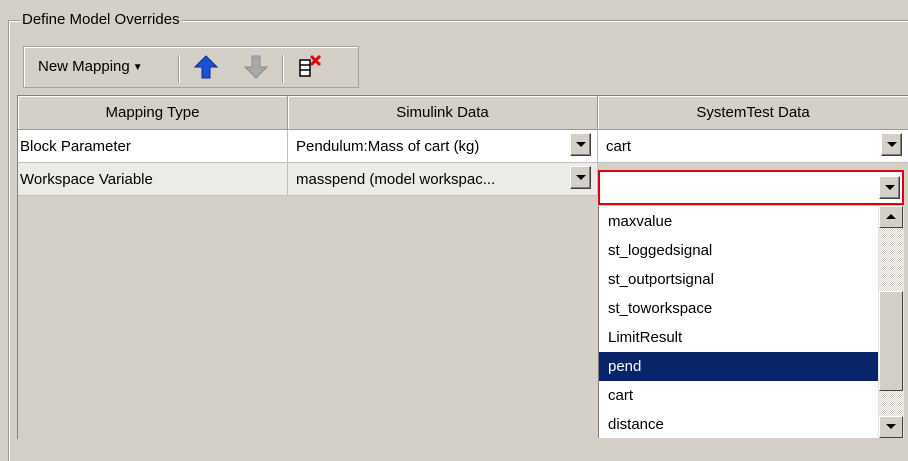 This screenshot has height=461, width=908. What do you see at coordinates (443, 113) in the screenshot?
I see `column-header-simulink-data: Simulink Data` at bounding box center [443, 113].